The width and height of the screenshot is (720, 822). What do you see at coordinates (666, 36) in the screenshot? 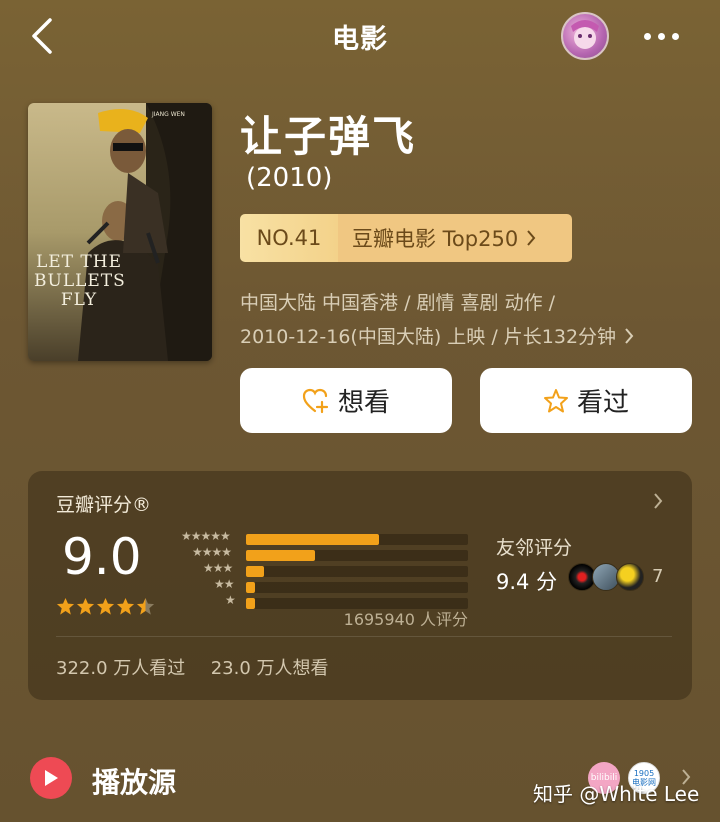
I see `more-menu-button` at bounding box center [666, 36].